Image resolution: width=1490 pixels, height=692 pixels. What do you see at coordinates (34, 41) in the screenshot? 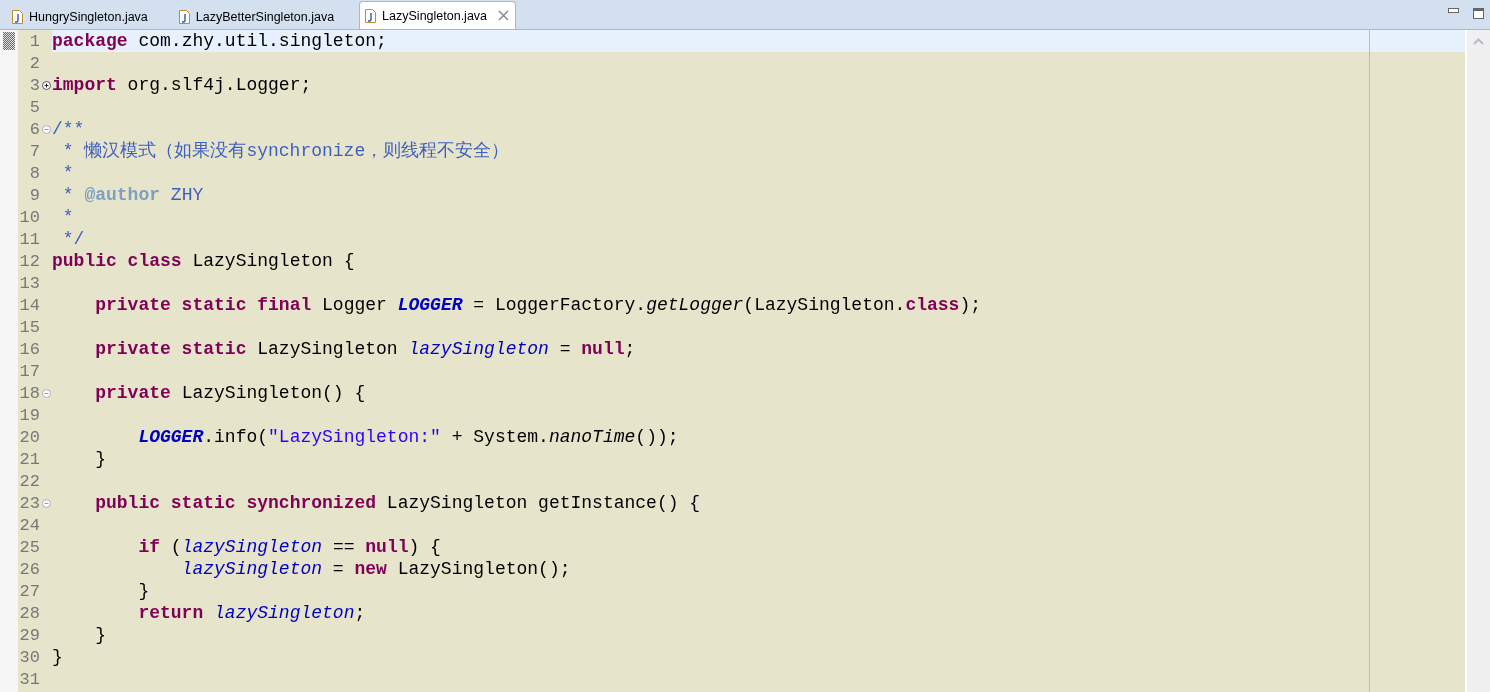
I see `line-number: 1` at bounding box center [34, 41].